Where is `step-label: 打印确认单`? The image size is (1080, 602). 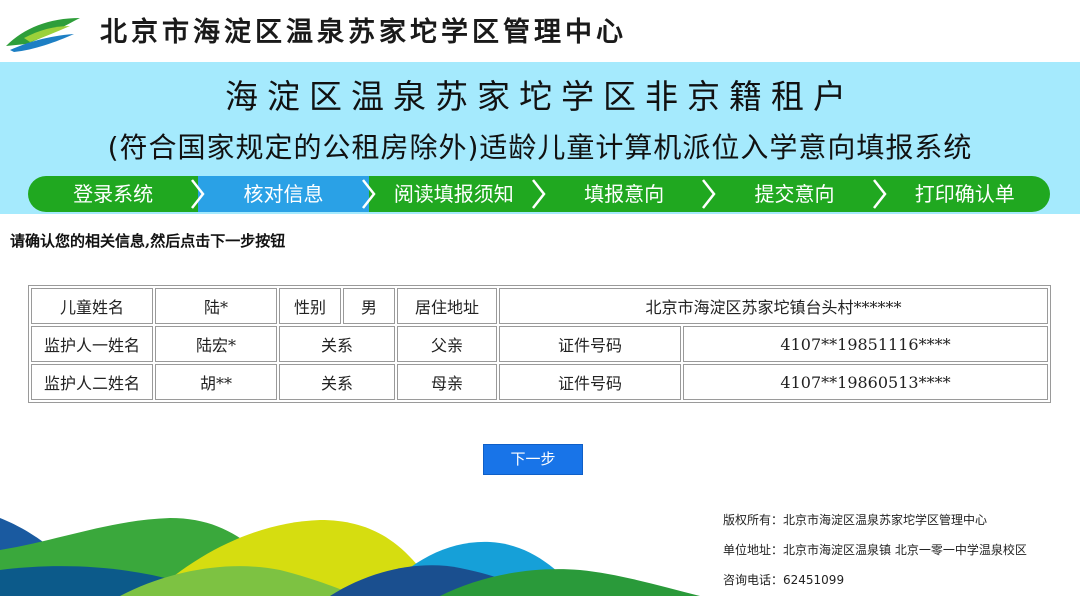
step-label: 打印确认单 is located at coordinates (964, 194).